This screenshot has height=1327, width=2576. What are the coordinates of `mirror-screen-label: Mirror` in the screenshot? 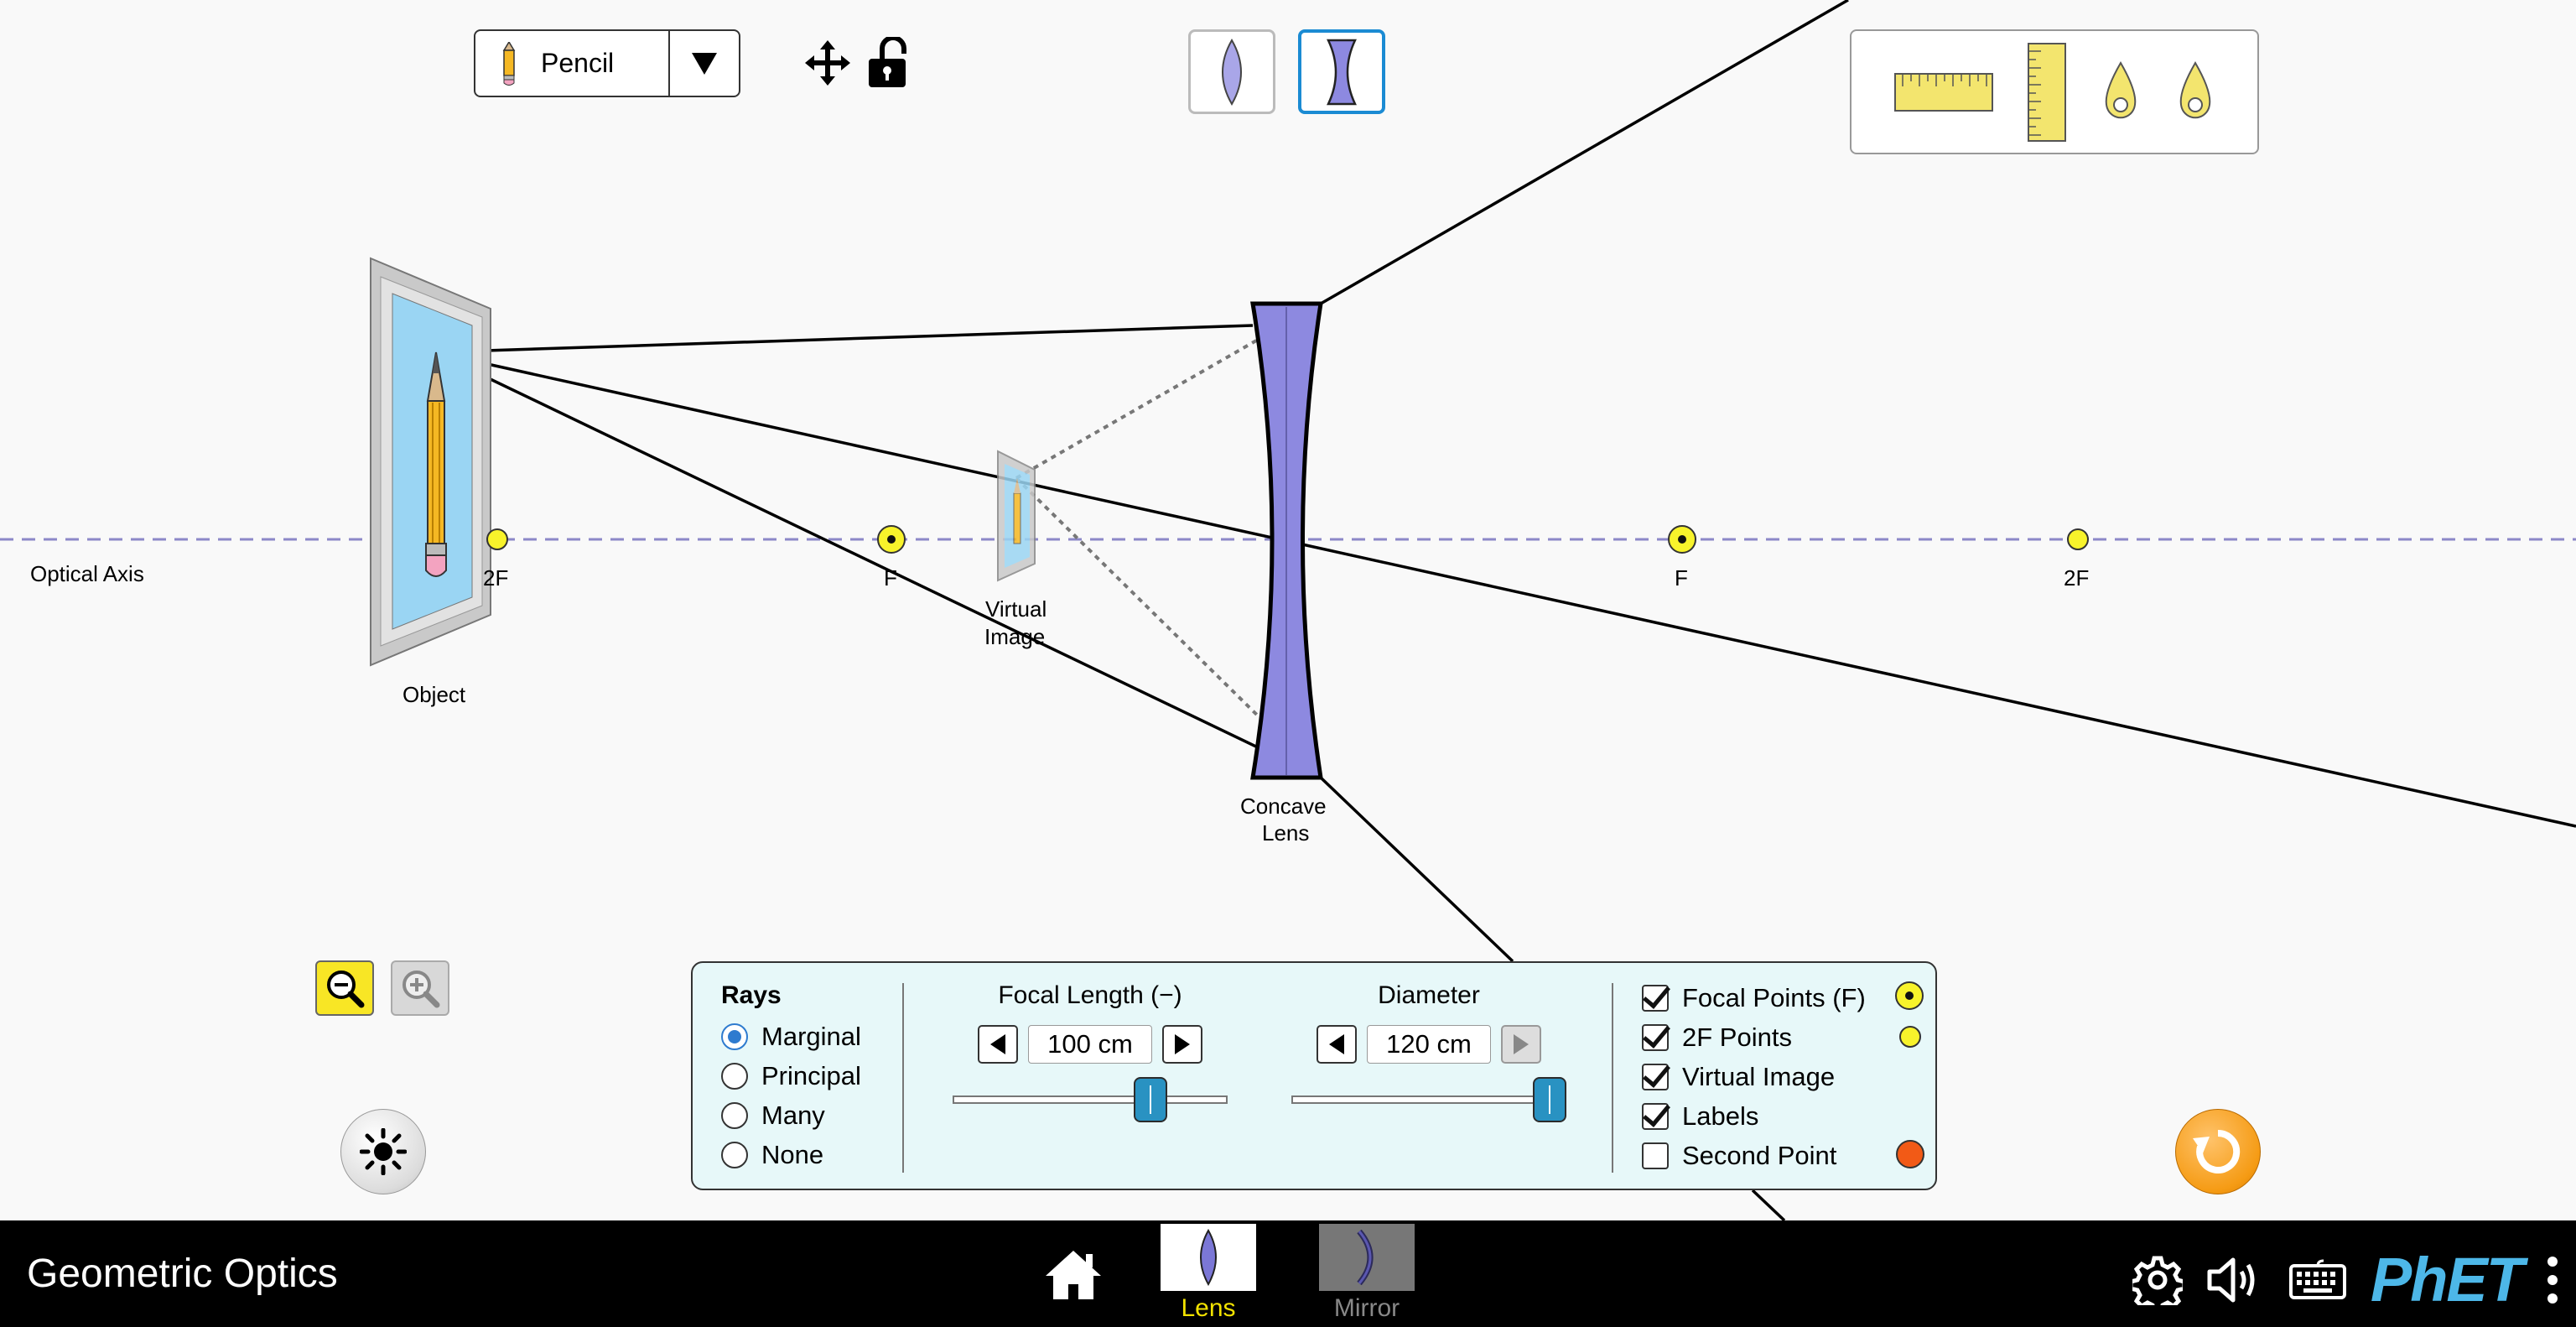 It's located at (1366, 1308).